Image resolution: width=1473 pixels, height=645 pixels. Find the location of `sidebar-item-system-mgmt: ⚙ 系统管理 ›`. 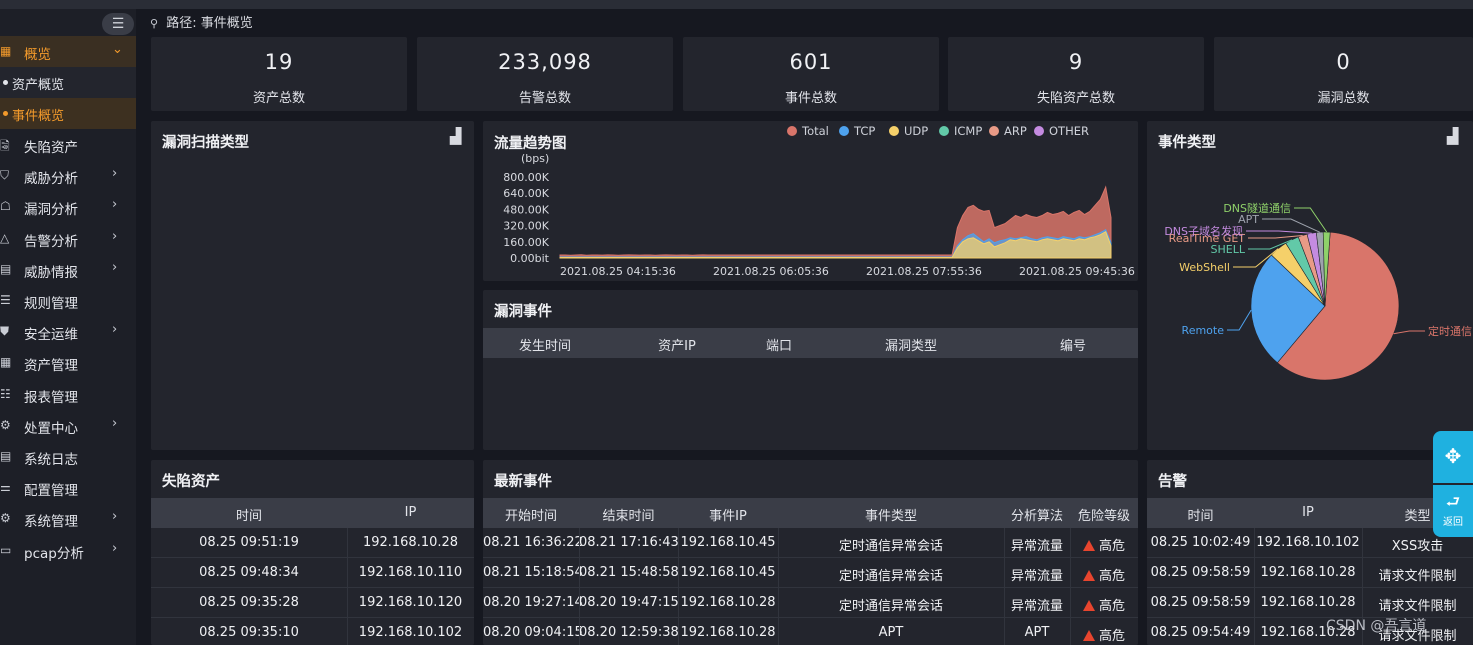

sidebar-item-system-mgmt: ⚙ 系统管理 › is located at coordinates (68, 518).